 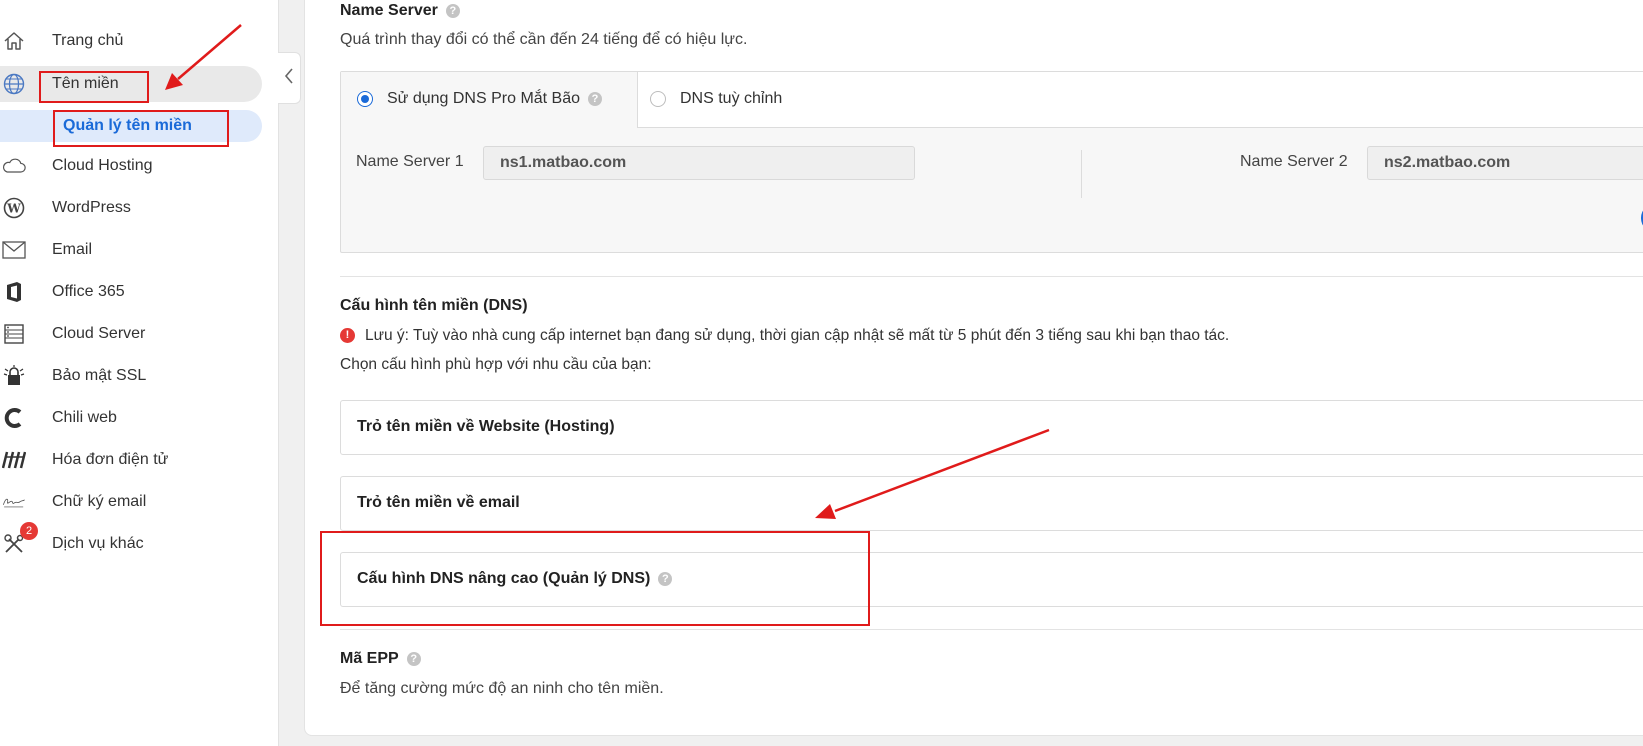 What do you see at coordinates (14, 292) in the screenshot?
I see `office-icon` at bounding box center [14, 292].